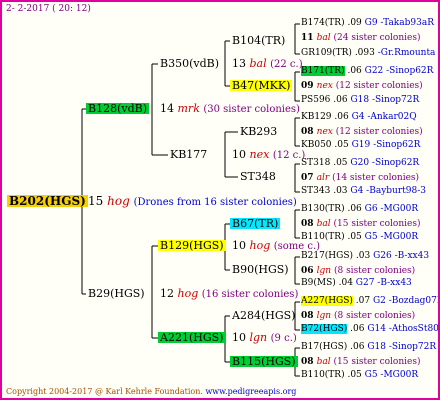 Image resolution: width=440 pixels, height=400 pixels. Describe the element at coordinates (327, 301) in the screenshot. I see `gen4-queen-name: A227(HGS)` at that location.